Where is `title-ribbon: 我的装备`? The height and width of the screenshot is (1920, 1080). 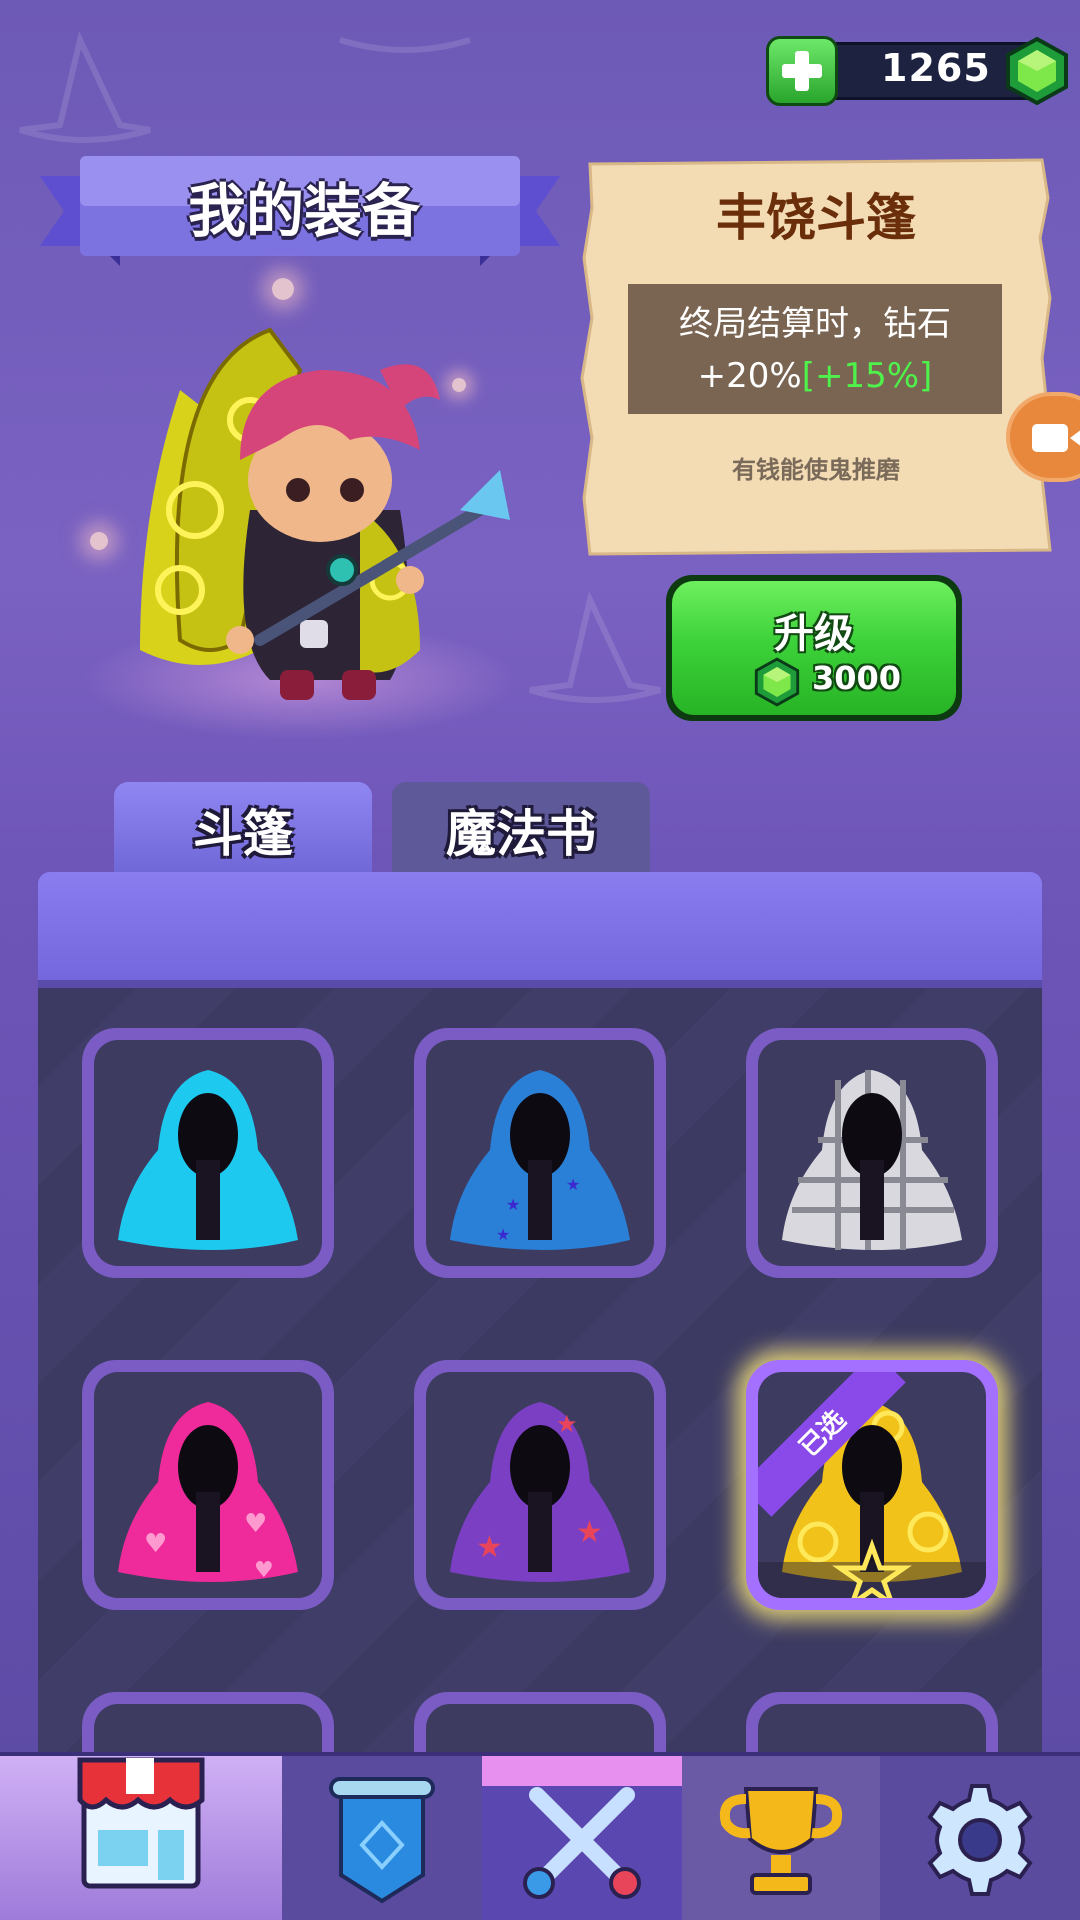
title-ribbon: 我的装备 is located at coordinates (300, 216).